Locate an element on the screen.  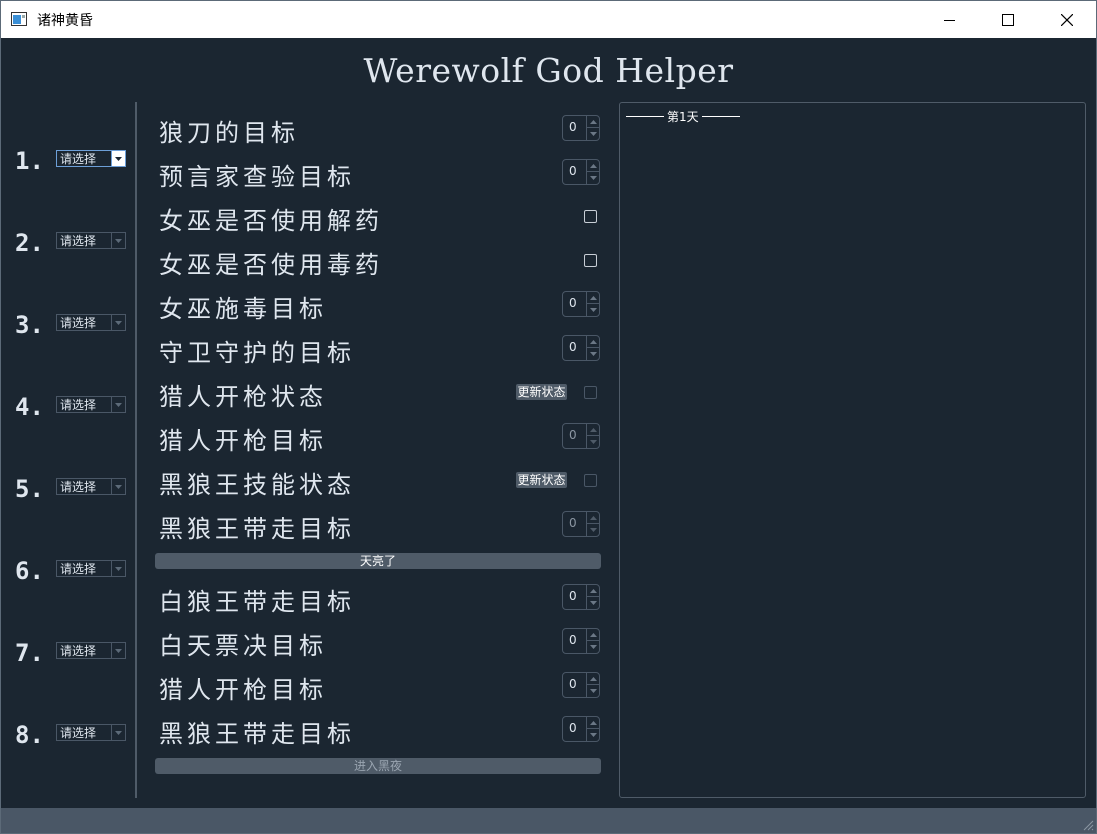
maximize-icon is located at coordinates (1008, 19).